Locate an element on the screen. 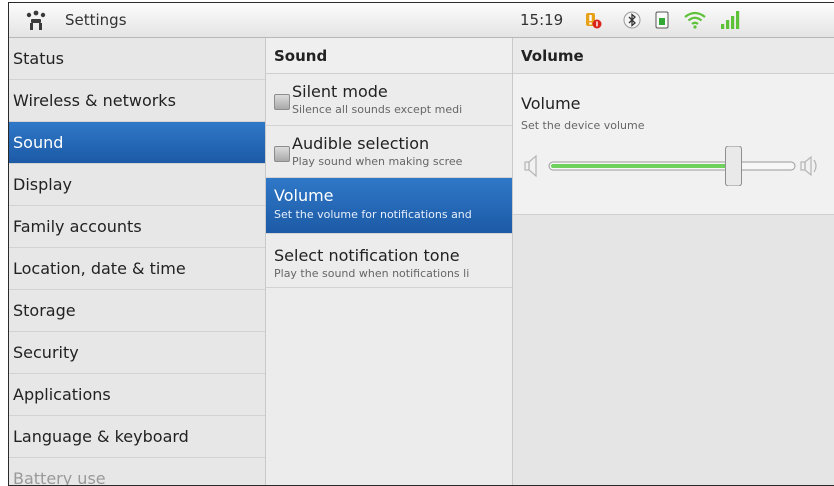 This screenshot has height=486, width=834. volume-setting-title: Volume is located at coordinates (304, 195).